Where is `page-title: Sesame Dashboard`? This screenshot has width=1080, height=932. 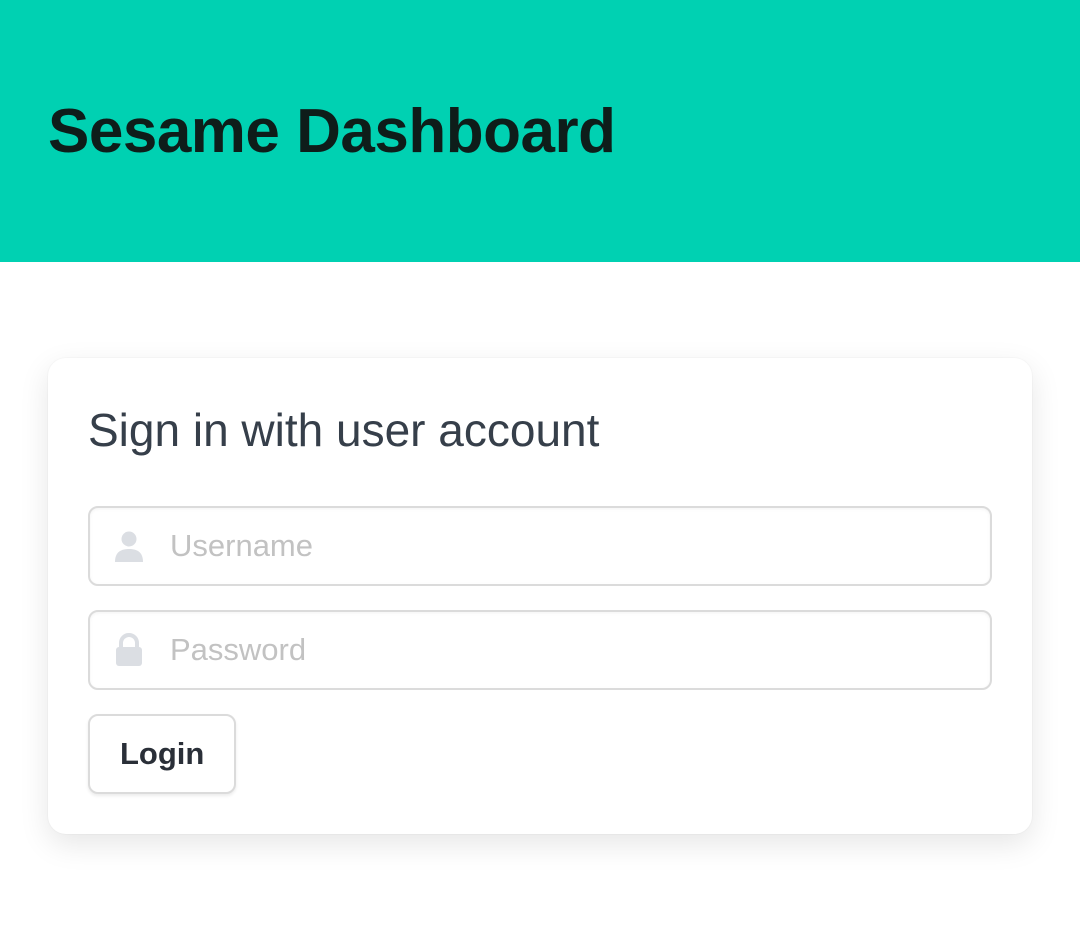 page-title: Sesame Dashboard is located at coordinates (332, 131).